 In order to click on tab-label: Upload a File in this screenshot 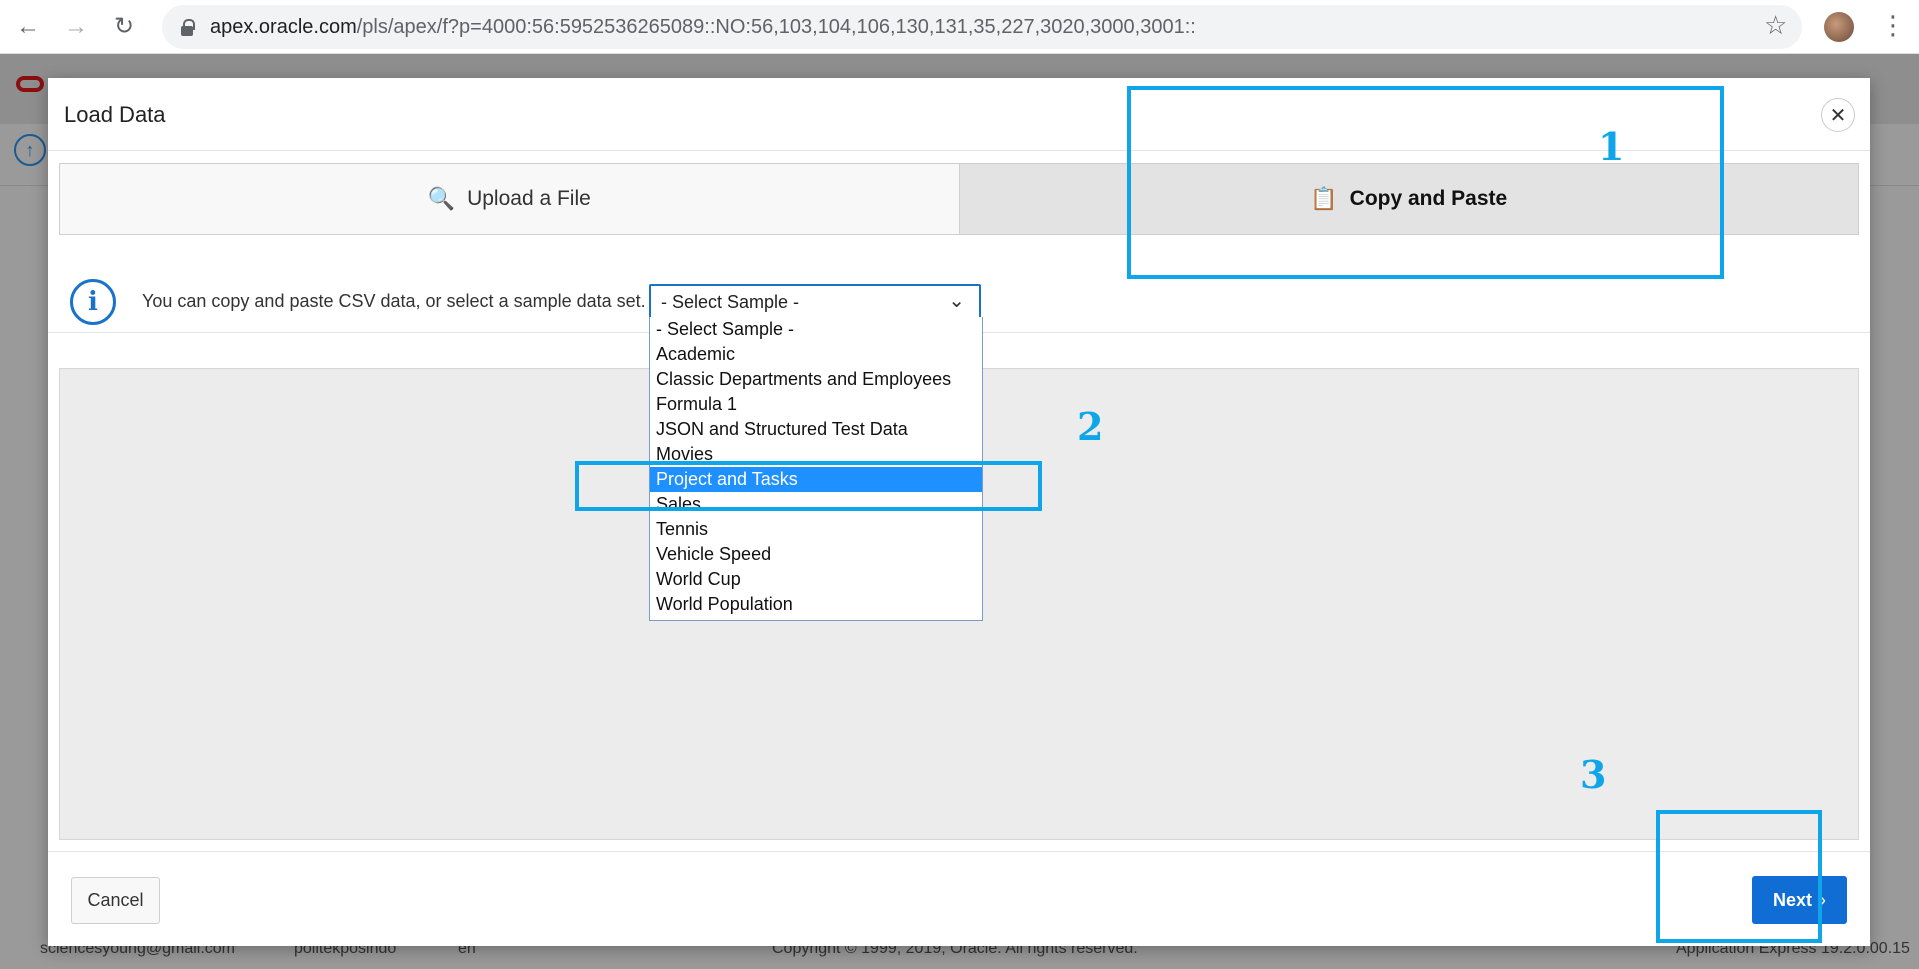, I will do `click(529, 198)`.